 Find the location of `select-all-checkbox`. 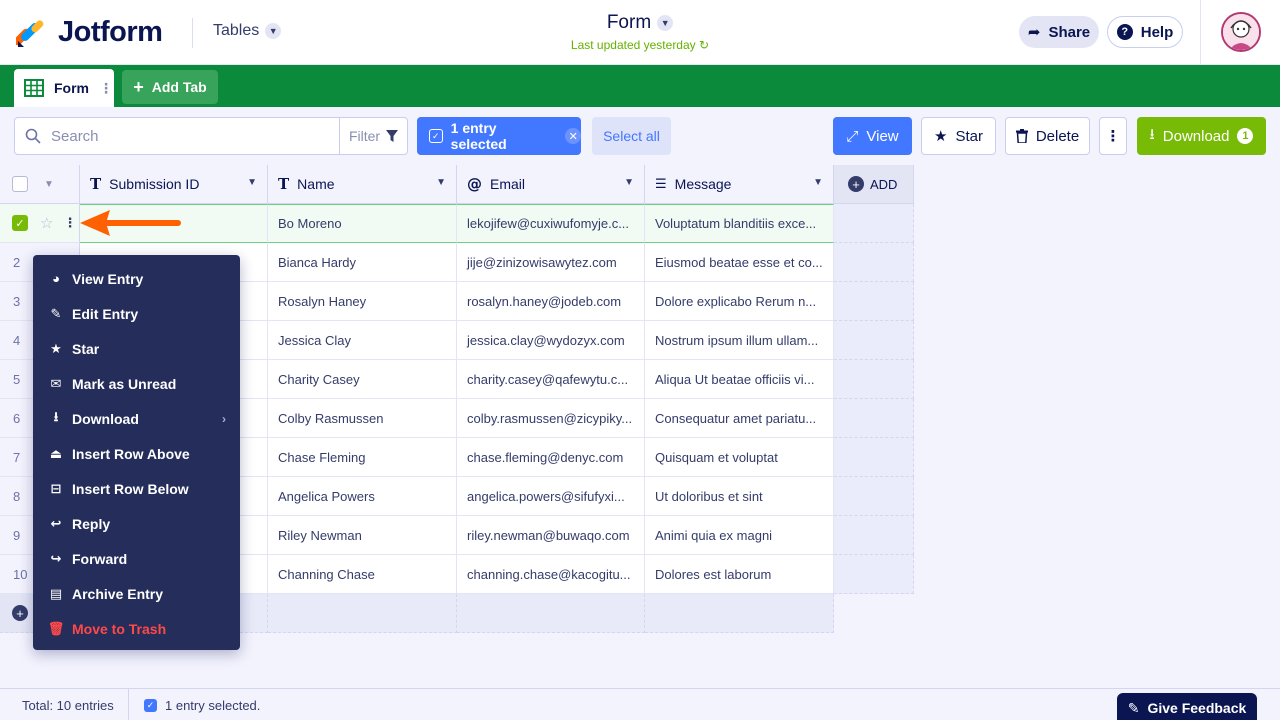

select-all-checkbox is located at coordinates (20, 184).